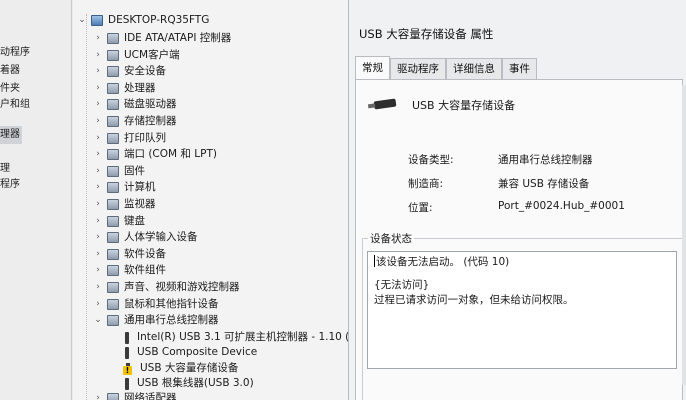 The width and height of the screenshot is (686, 400). Describe the element at coordinates (113, 171) in the screenshot. I see `firmware-icon` at that location.